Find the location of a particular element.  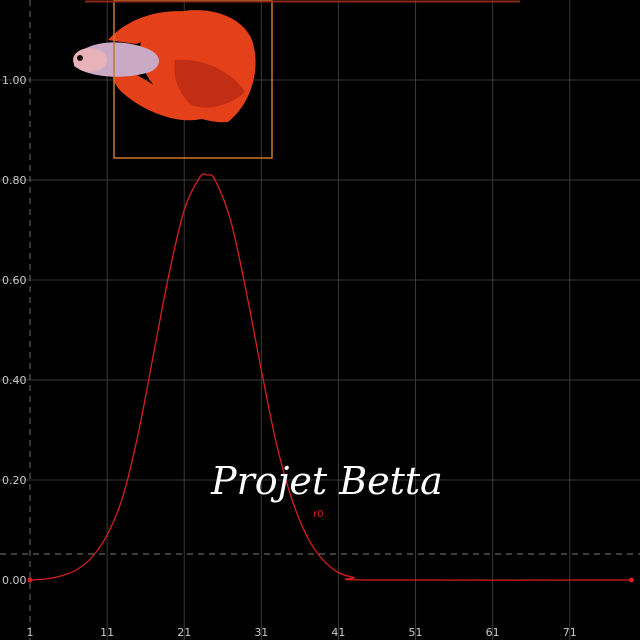

x-tick-label: 31 is located at coordinates (261, 632).